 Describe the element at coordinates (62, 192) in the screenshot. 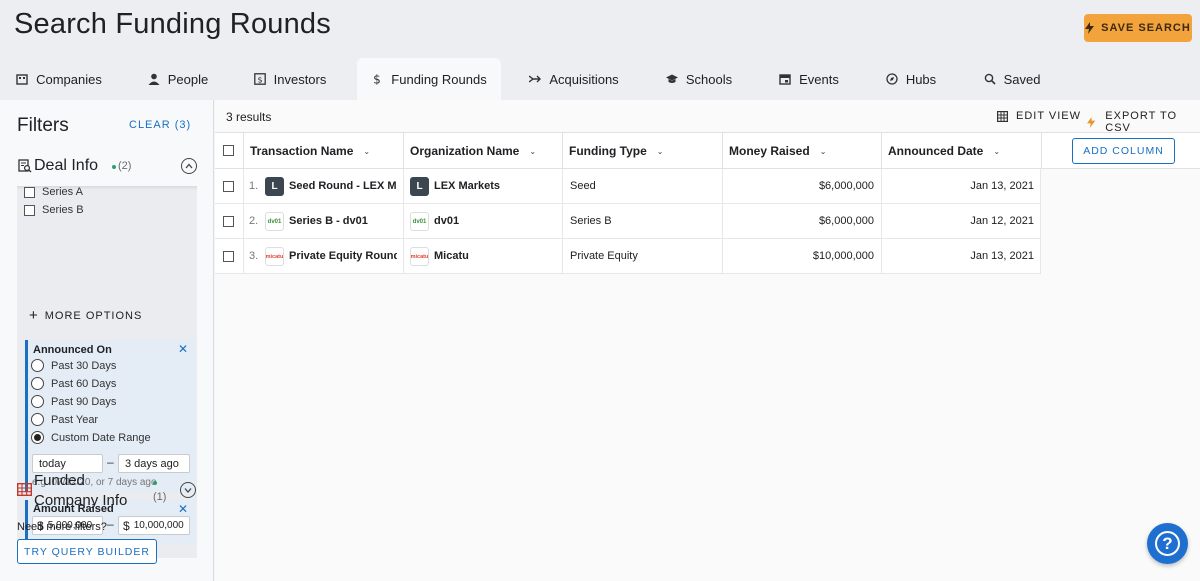

I see `checkbox-label: Series A` at that location.